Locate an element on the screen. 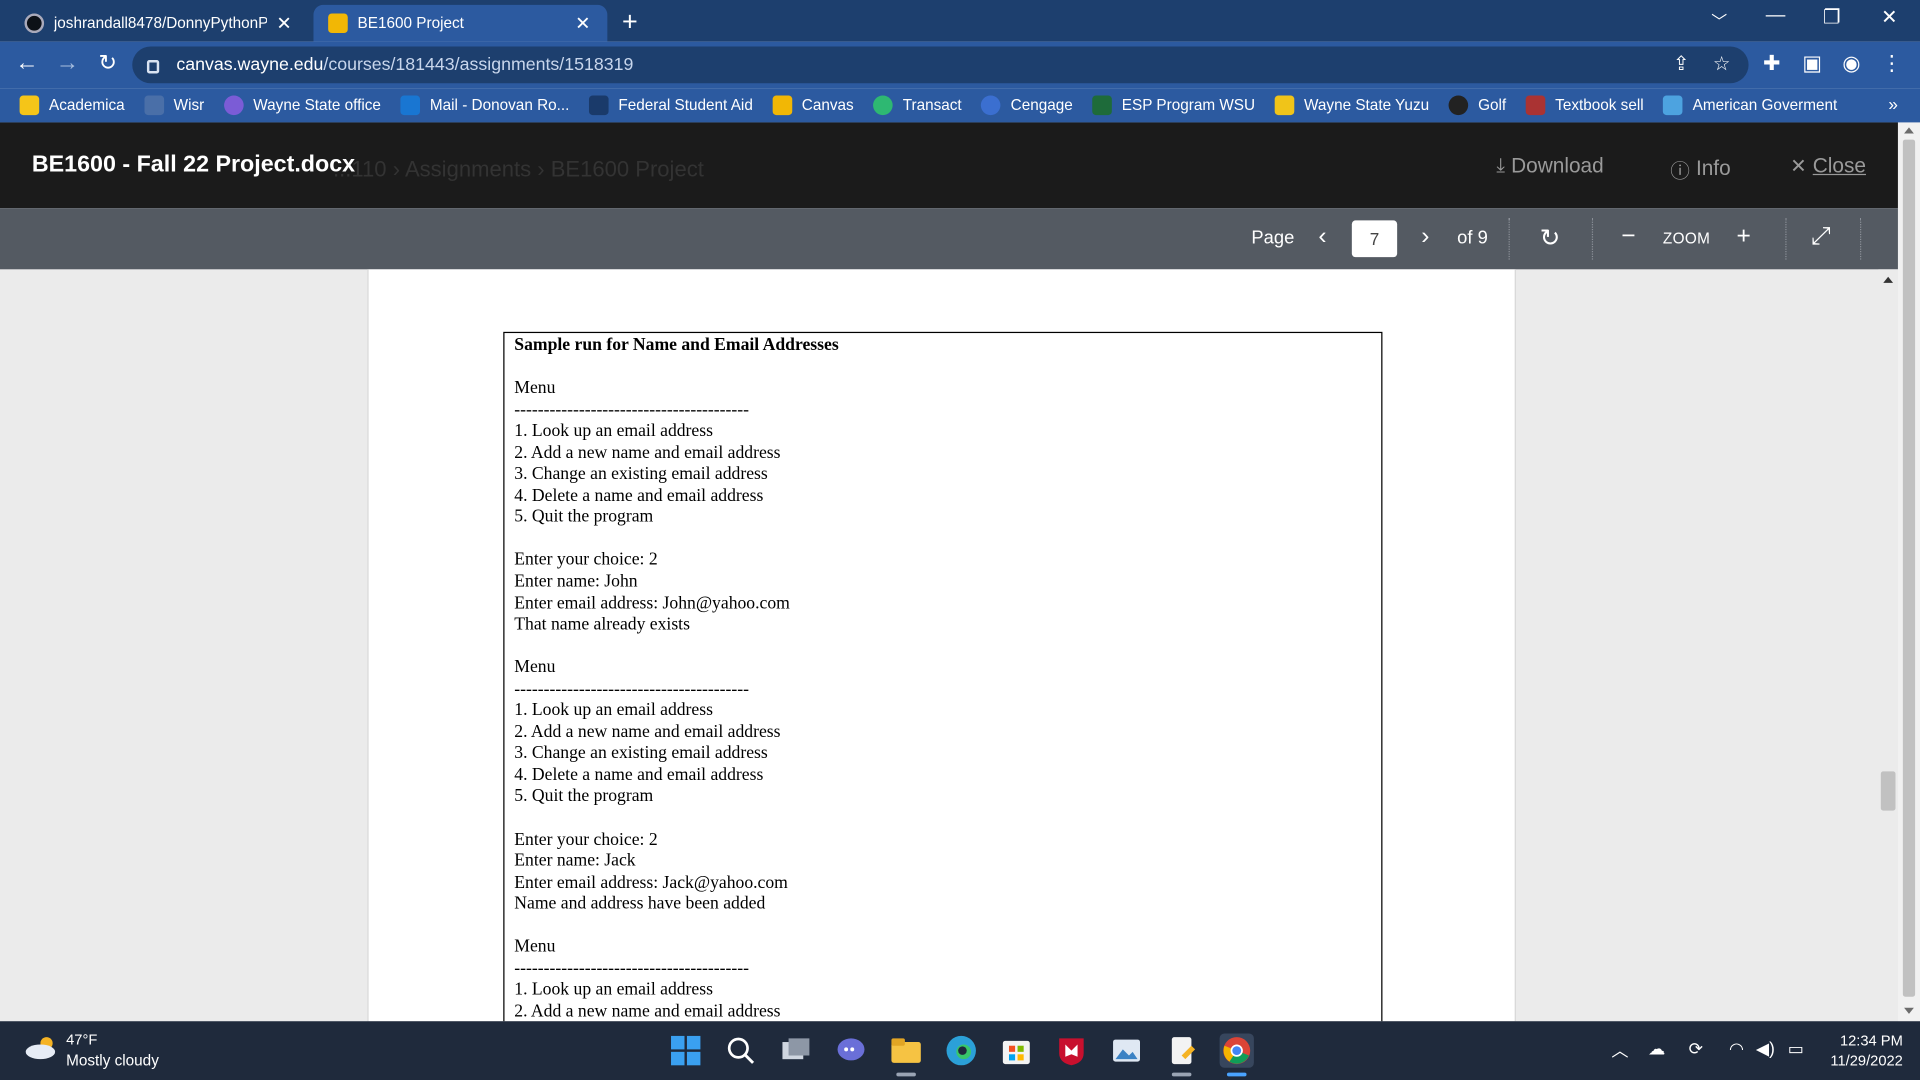  bookmark-wayne-state-office: Wayne State office is located at coordinates (302, 105).